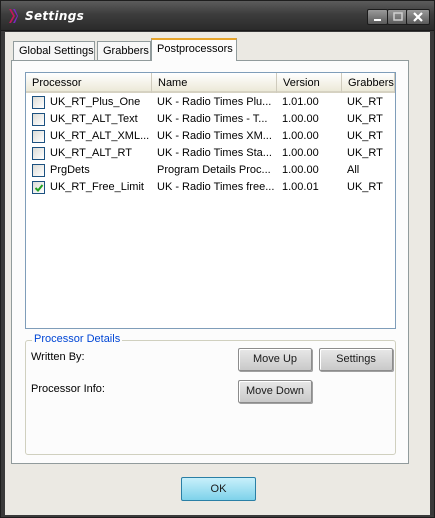  Describe the element at coordinates (371, 83) in the screenshot. I see `column-label: Grabbers` at that location.